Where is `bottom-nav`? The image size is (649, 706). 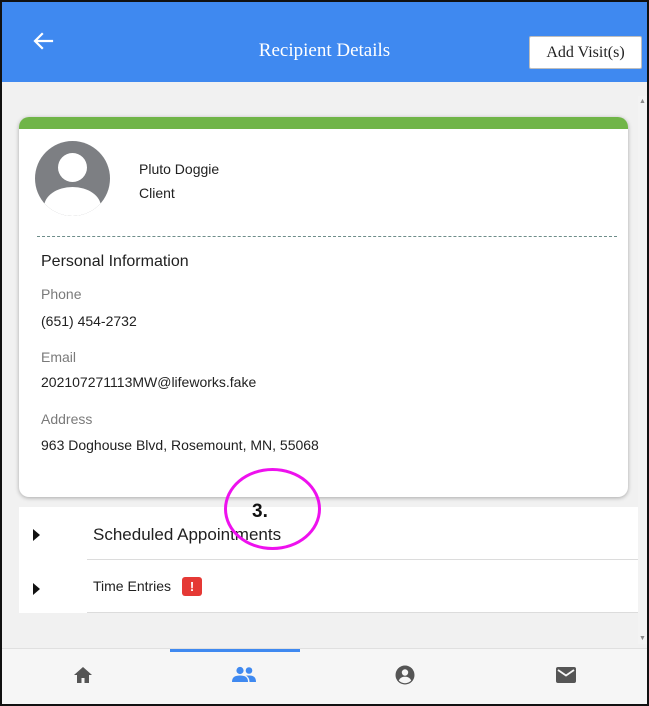 bottom-nav is located at coordinates (324, 676).